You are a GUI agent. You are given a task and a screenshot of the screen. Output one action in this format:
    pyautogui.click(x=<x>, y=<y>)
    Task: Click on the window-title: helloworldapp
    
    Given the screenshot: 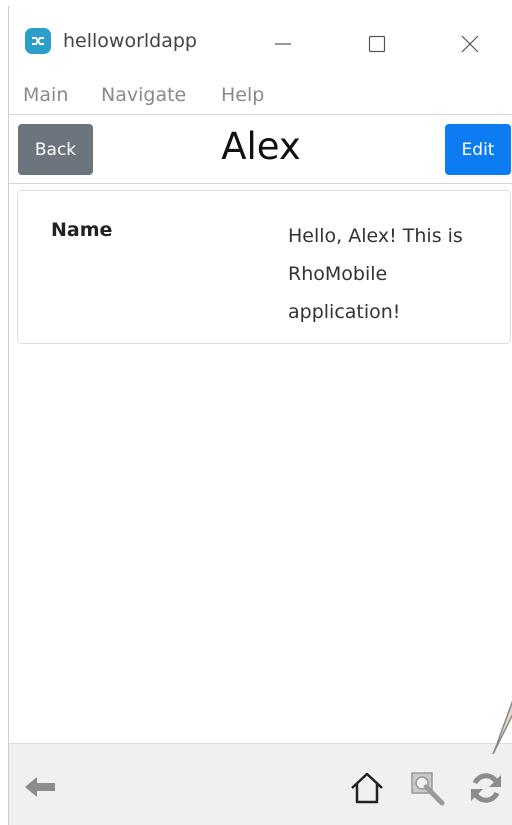 What is the action you would take?
    pyautogui.click(x=130, y=41)
    